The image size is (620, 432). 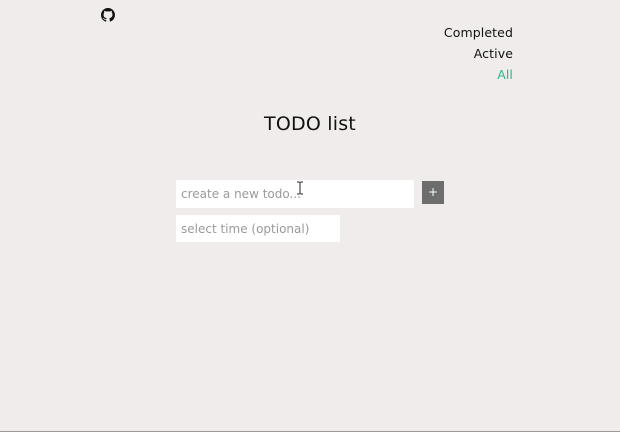 I want to click on page-title: TODO list, so click(x=310, y=124).